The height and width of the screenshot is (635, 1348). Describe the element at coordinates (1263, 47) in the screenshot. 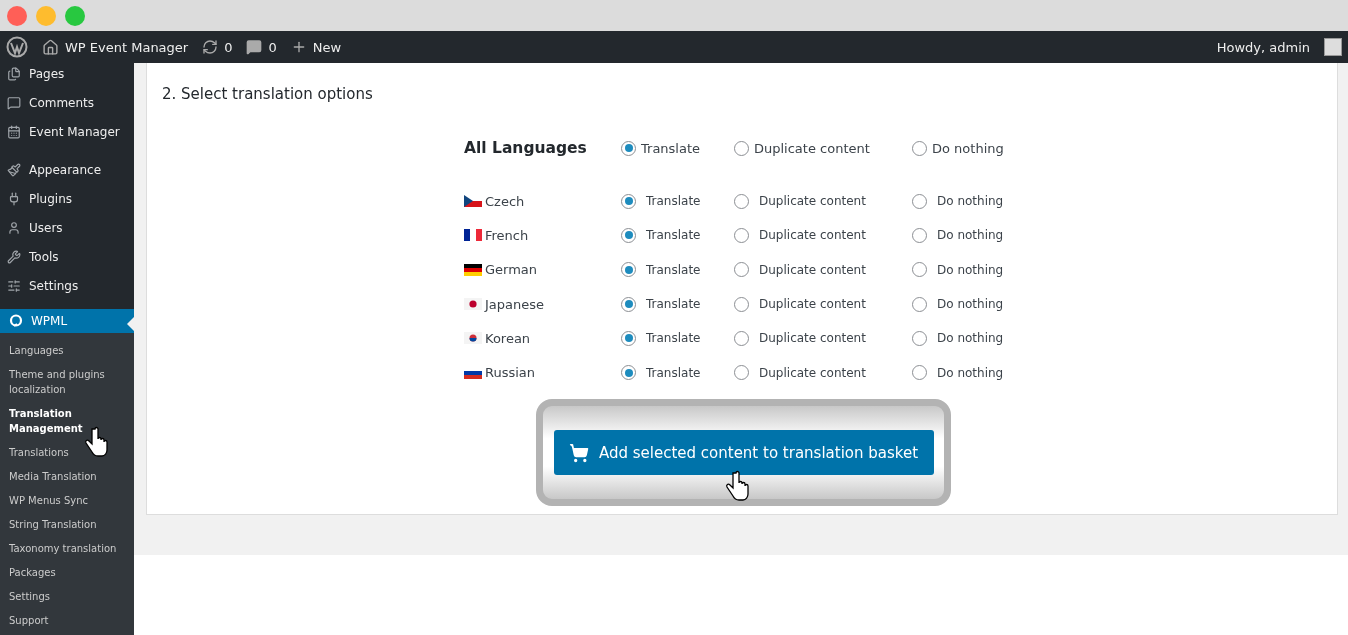

I see `greeting-link: Howdy, admin` at that location.